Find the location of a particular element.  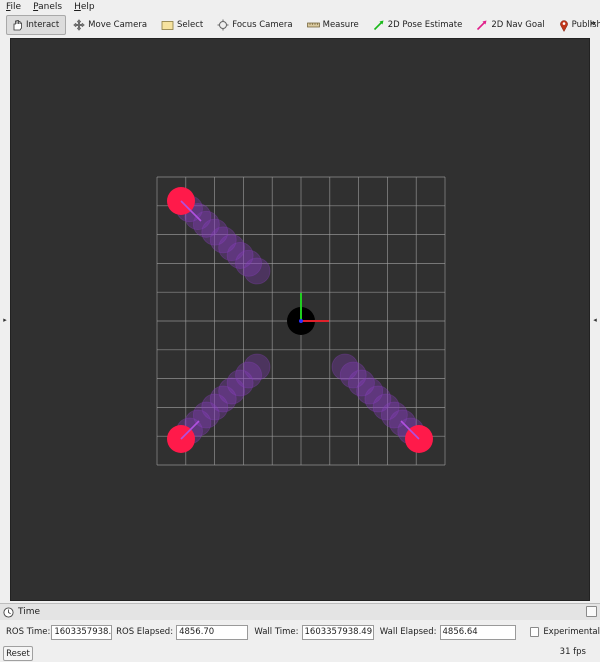

ruler-icon is located at coordinates (313, 25).